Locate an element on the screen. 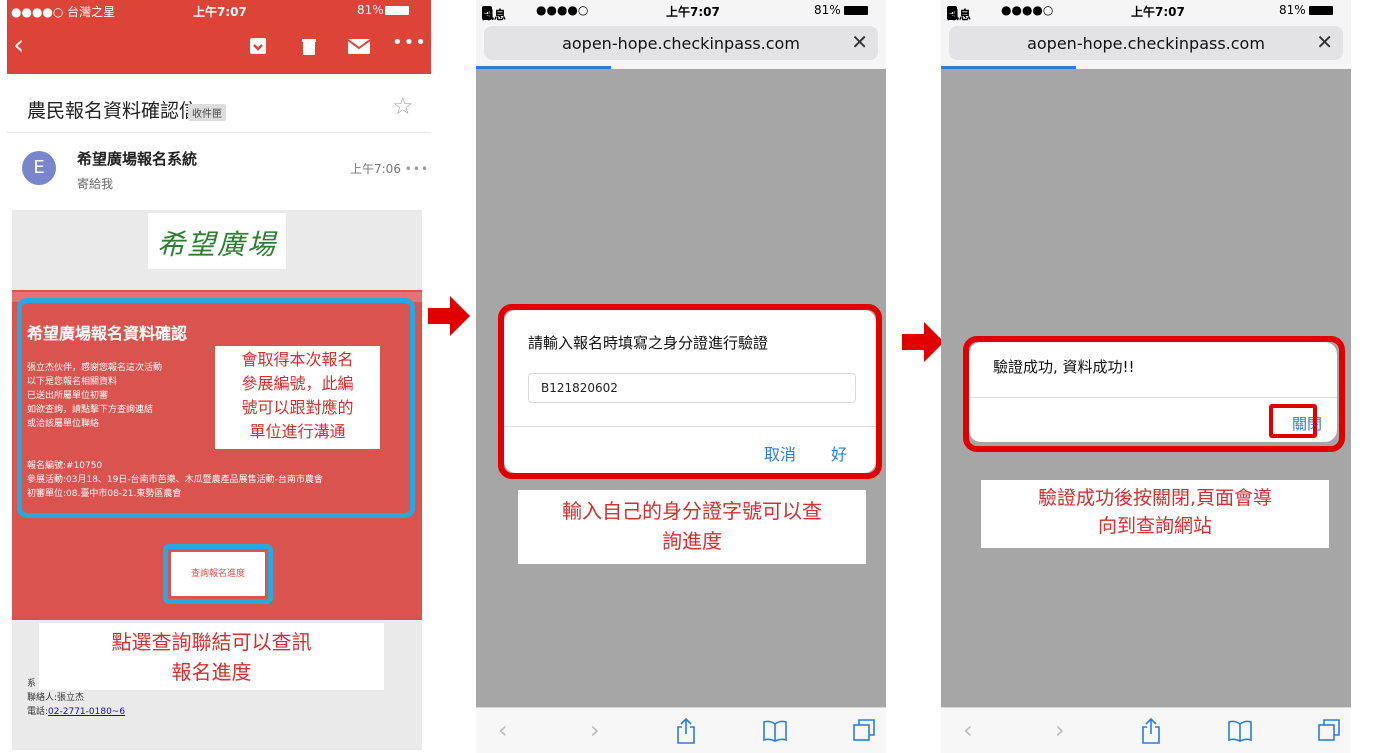  annotation-registration-number: 會取得本次報名 參展編號，此編 號可以跟對應的 單位進行溝通 is located at coordinates (297, 397).